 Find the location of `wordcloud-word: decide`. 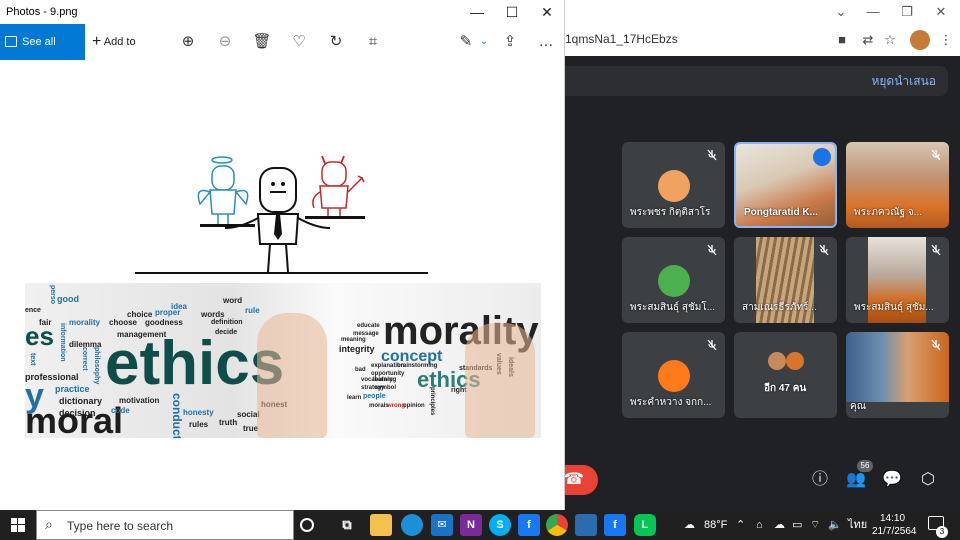

wordcloud-word: decide is located at coordinates (226, 332).